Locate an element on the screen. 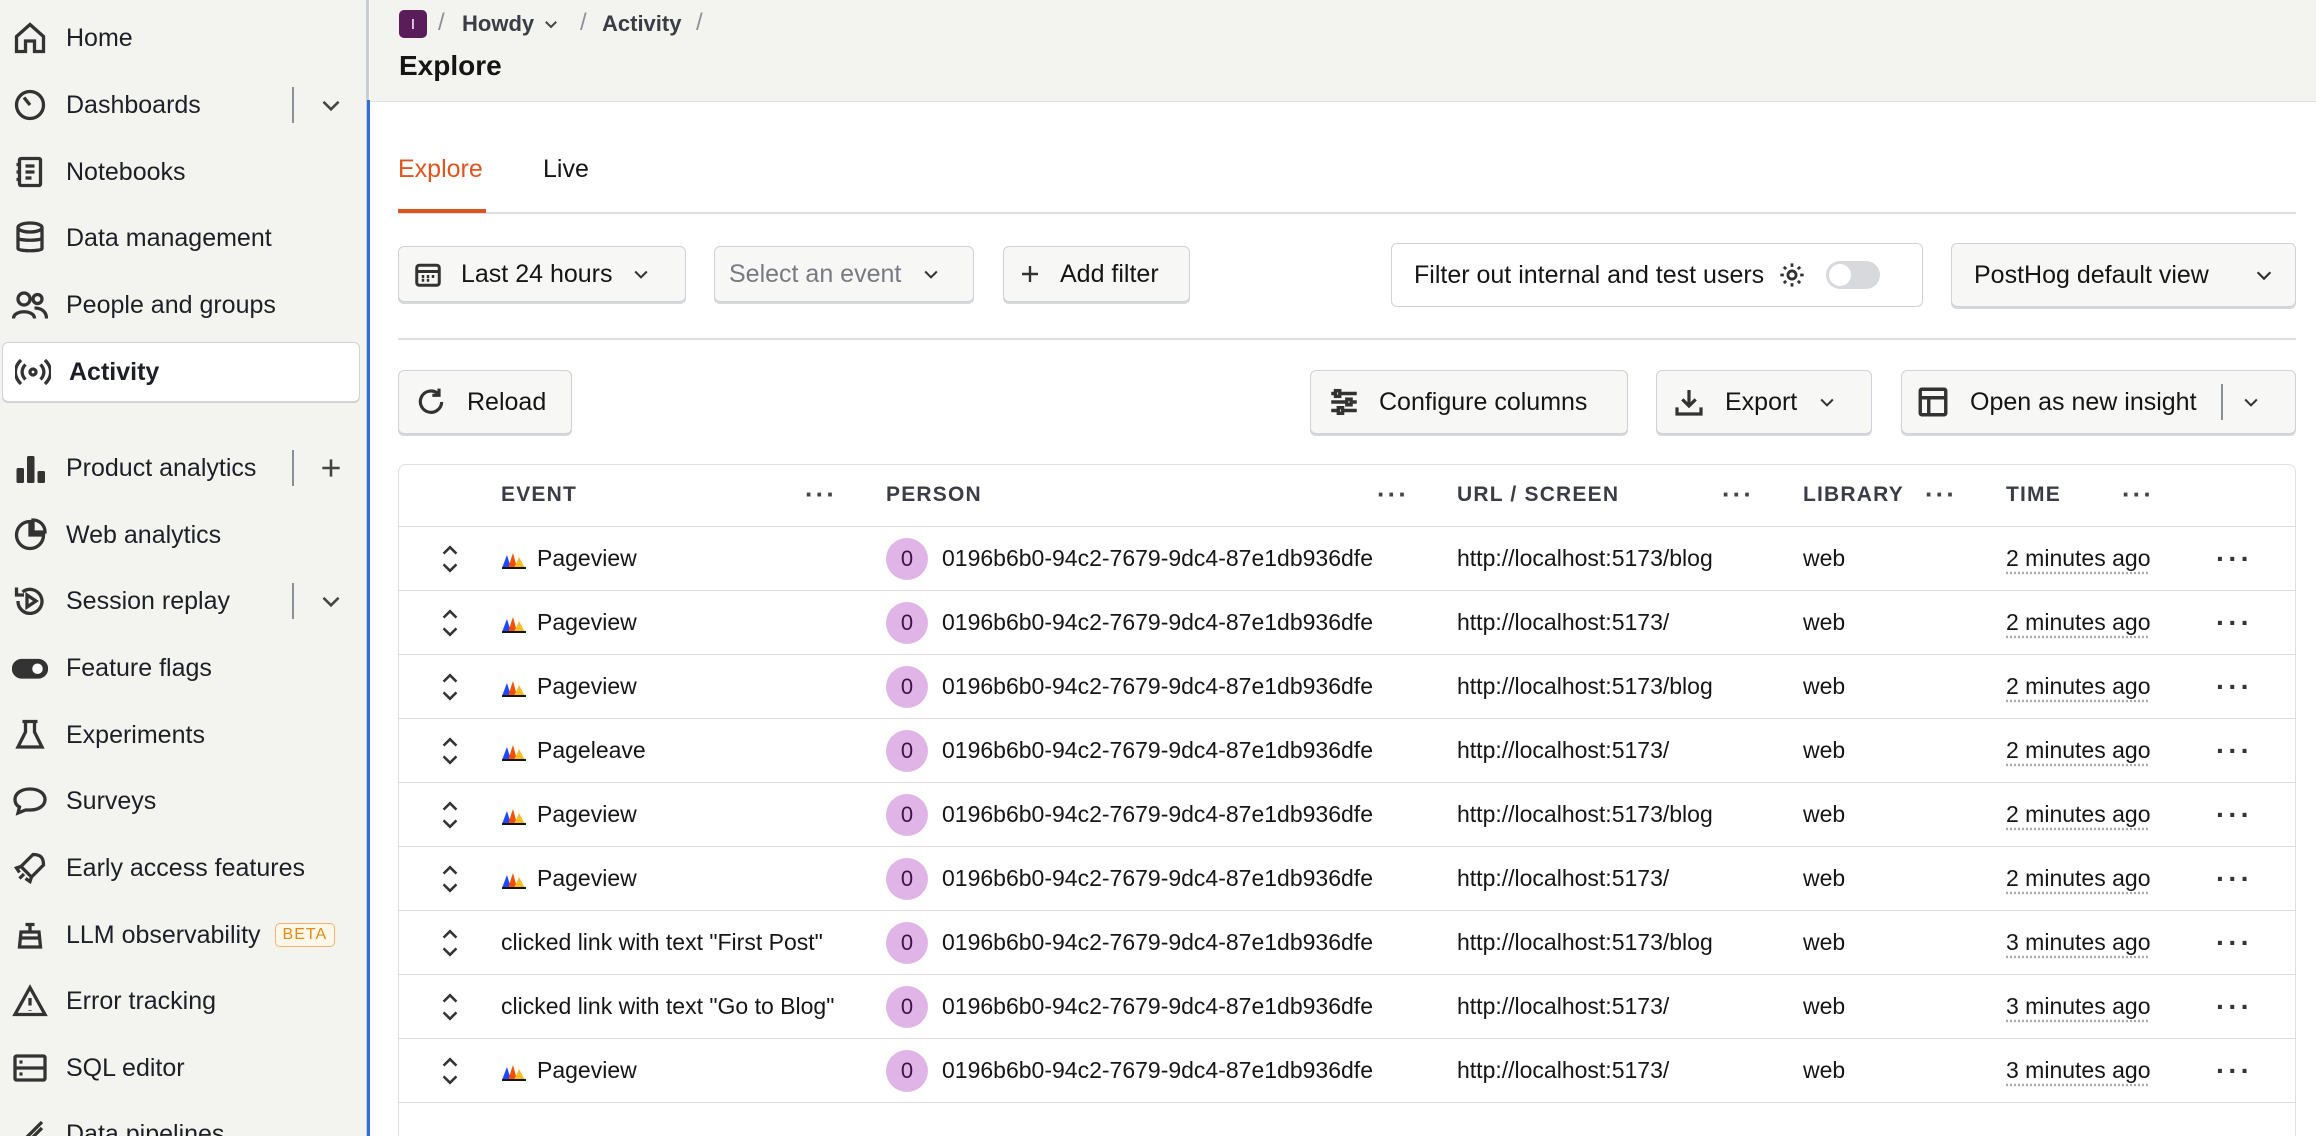 This screenshot has height=1136, width=2316. sidebar-item-people: People and groups is located at coordinates (179, 305).